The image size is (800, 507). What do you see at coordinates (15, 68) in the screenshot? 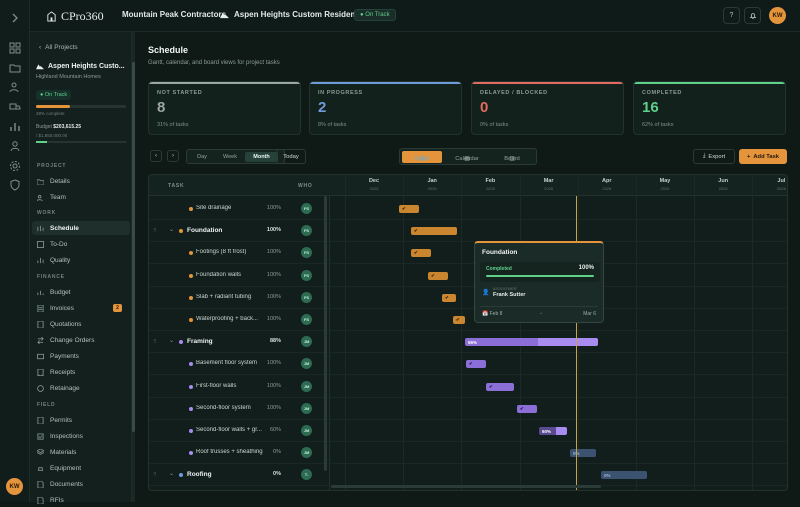
I see `folder-icon` at bounding box center [15, 68].